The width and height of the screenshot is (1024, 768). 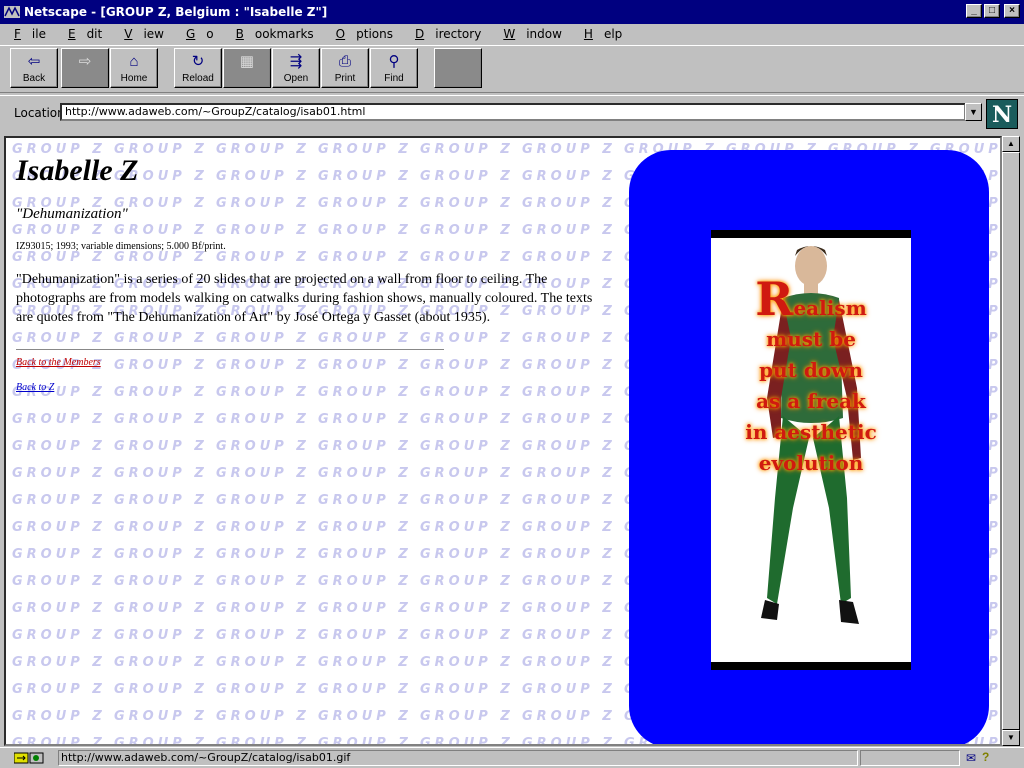 I want to click on minimize-button: _, so click(x=974, y=11).